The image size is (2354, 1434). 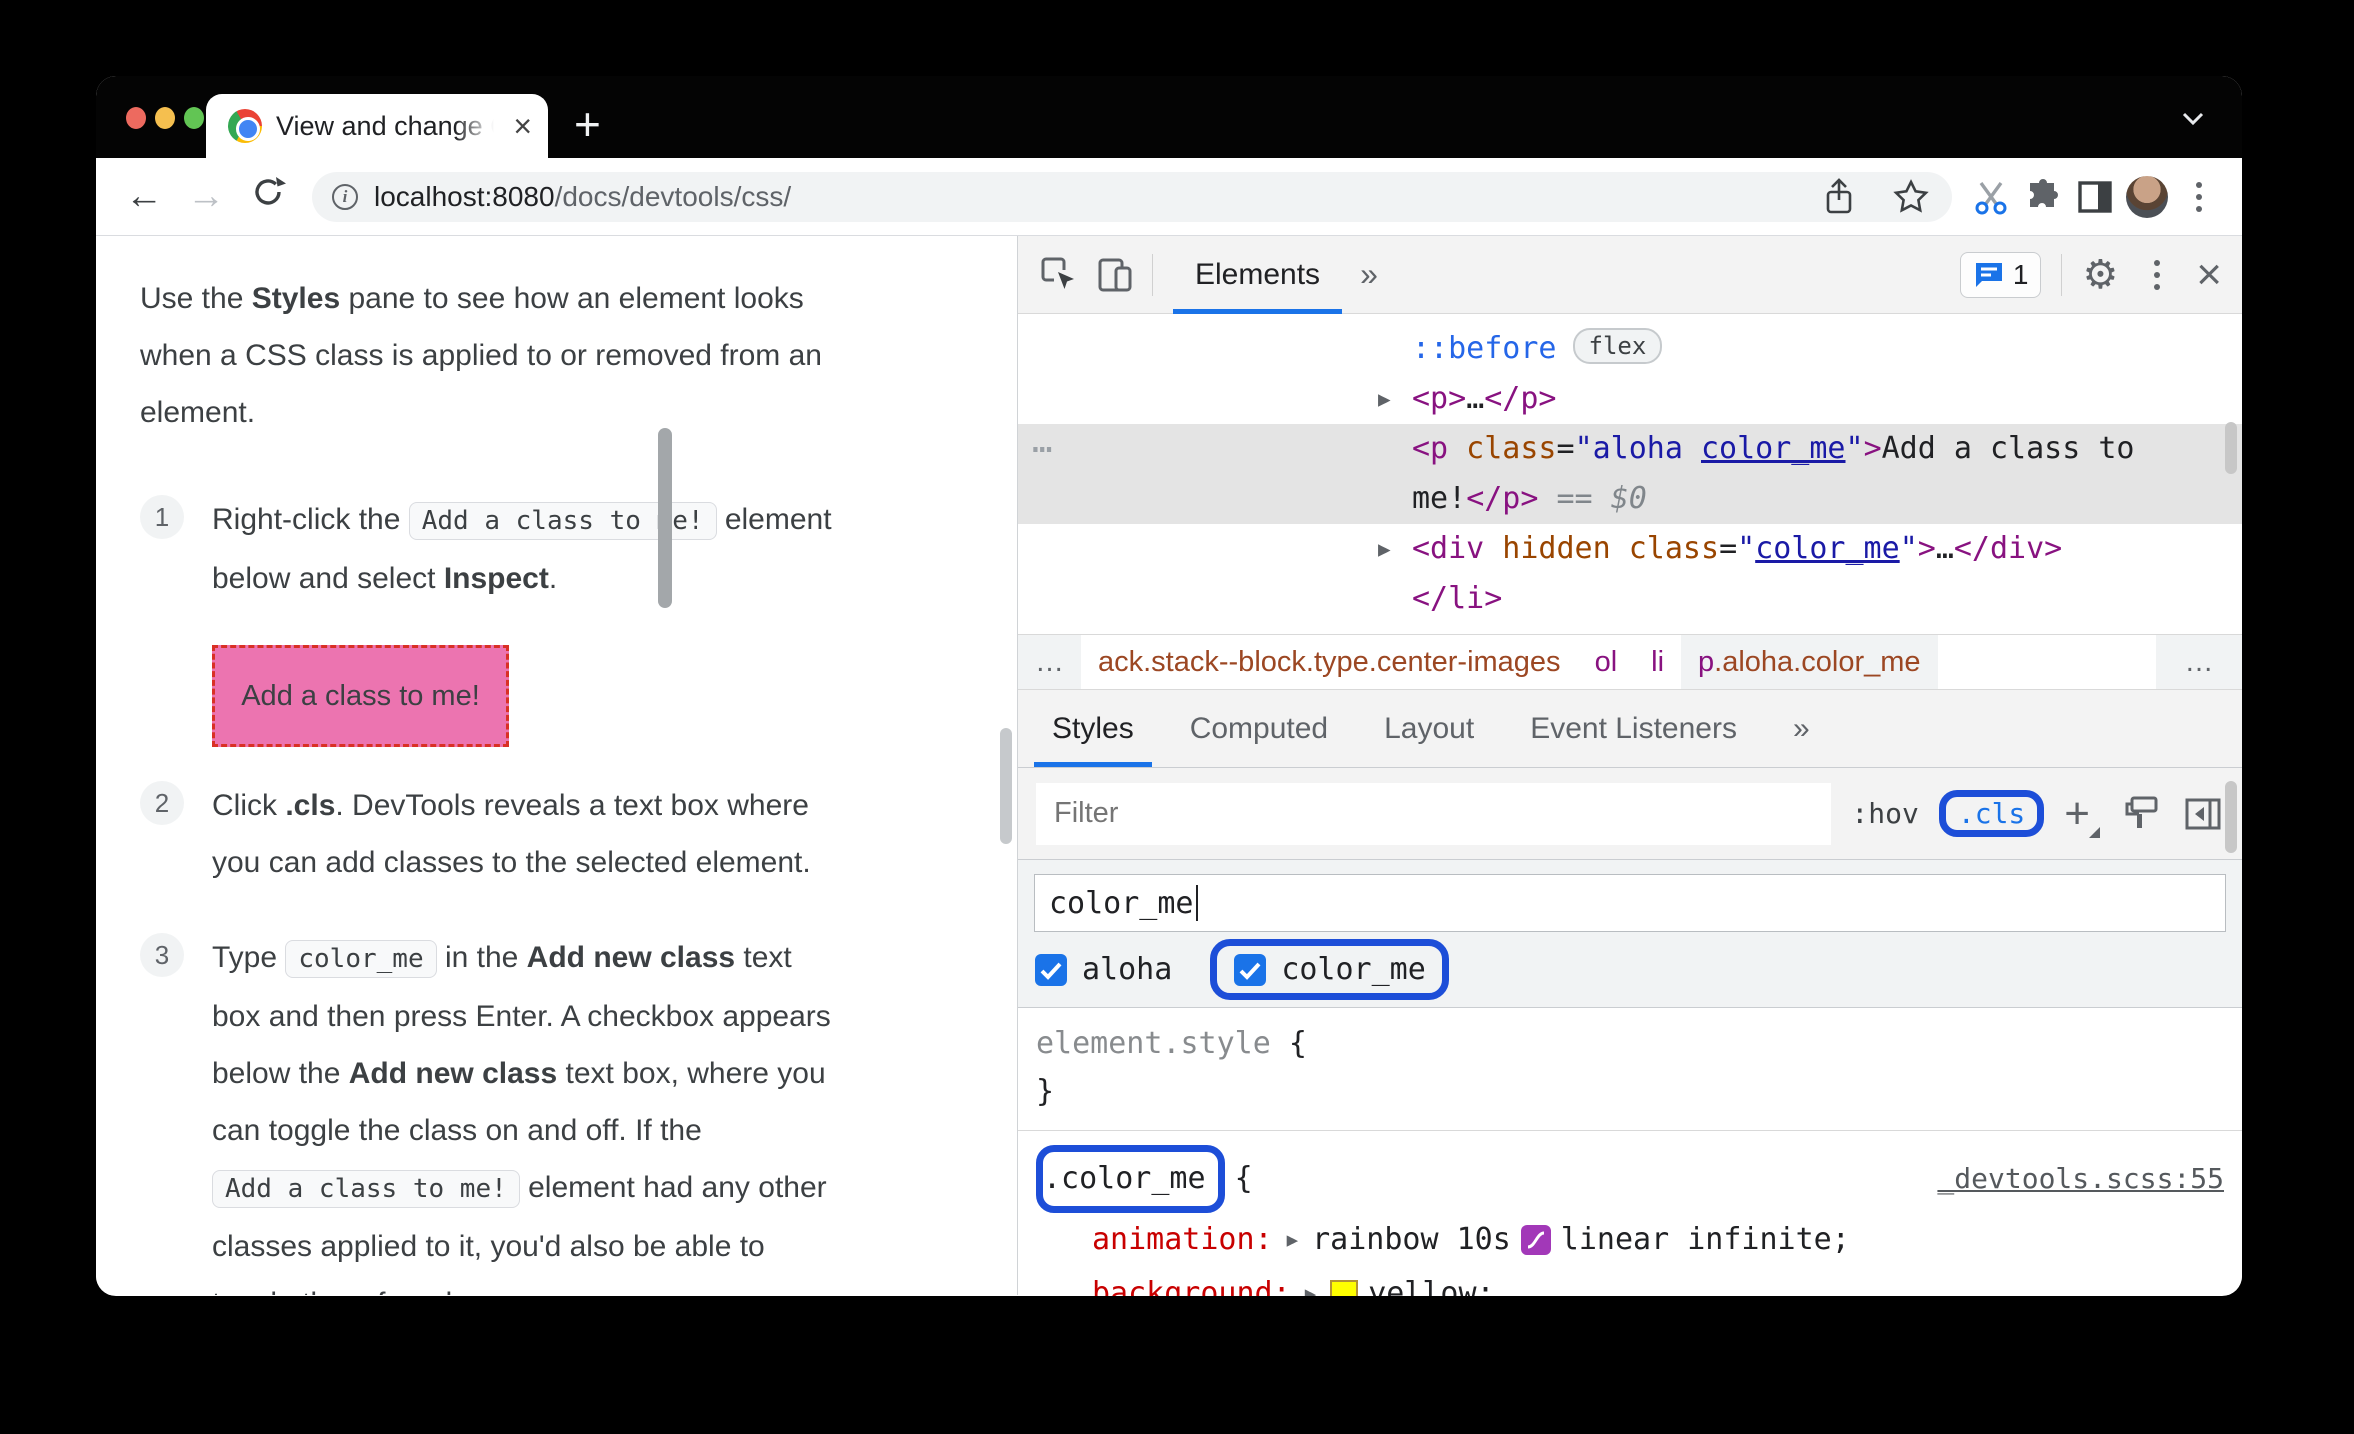 I want to click on text-cursor, so click(x=1196, y=903).